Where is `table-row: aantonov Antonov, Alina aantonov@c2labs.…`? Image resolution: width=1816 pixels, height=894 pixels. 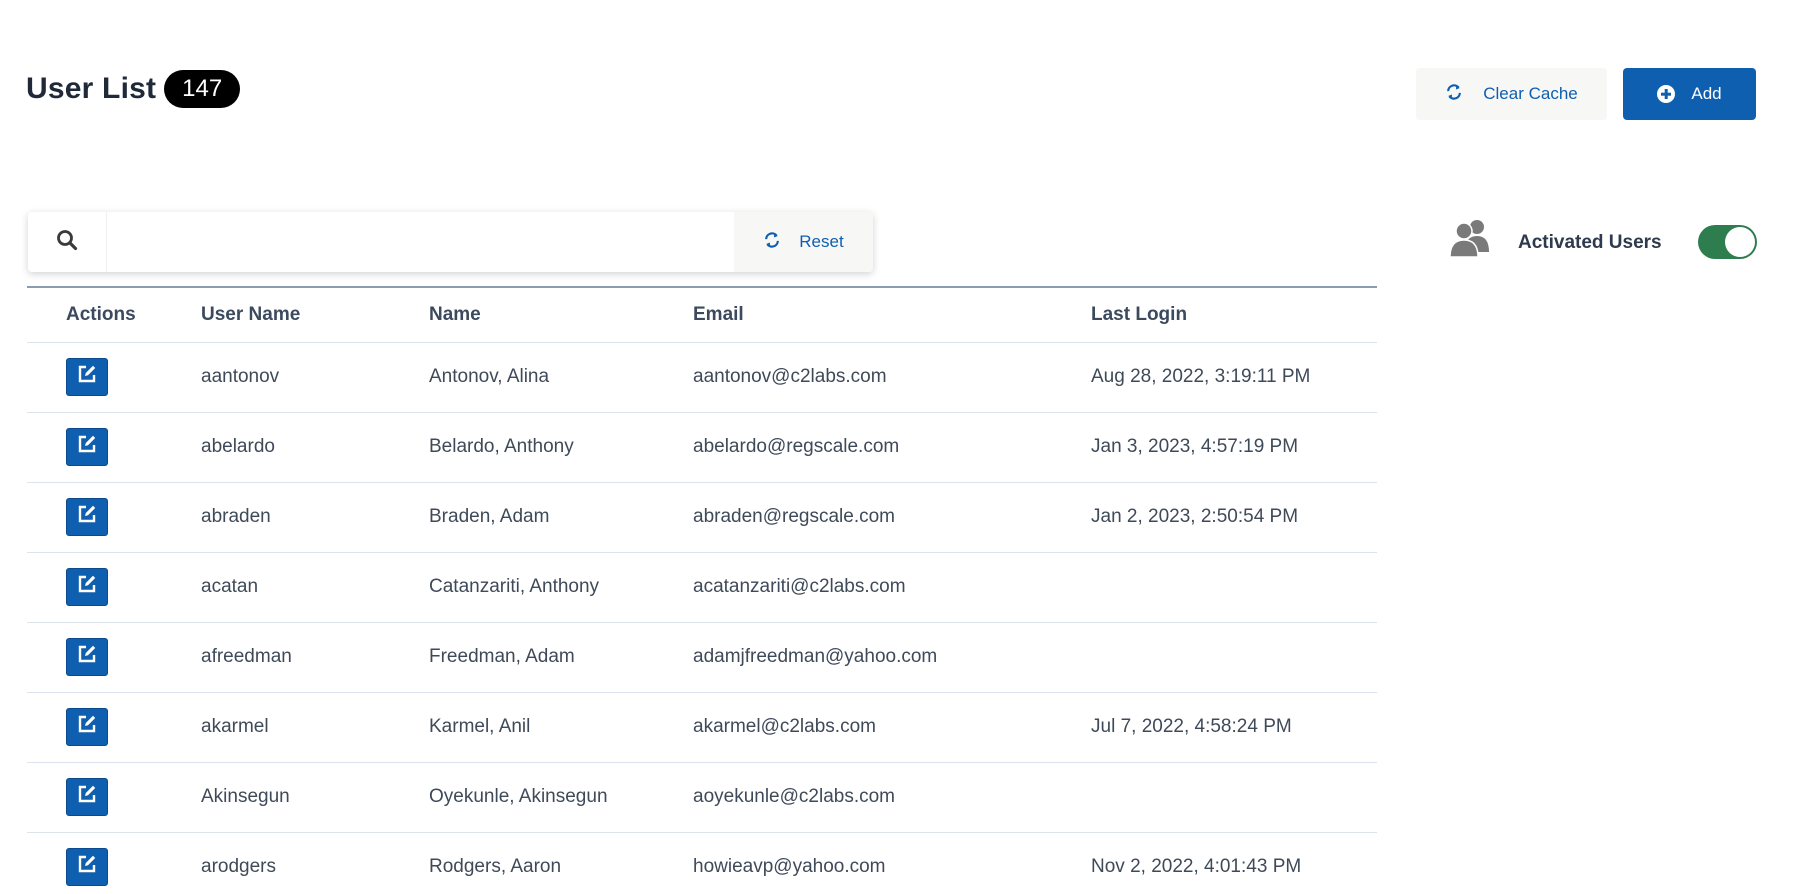
table-row: aantonov Antonov, Alina aantonov@c2labs.… is located at coordinates (702, 377).